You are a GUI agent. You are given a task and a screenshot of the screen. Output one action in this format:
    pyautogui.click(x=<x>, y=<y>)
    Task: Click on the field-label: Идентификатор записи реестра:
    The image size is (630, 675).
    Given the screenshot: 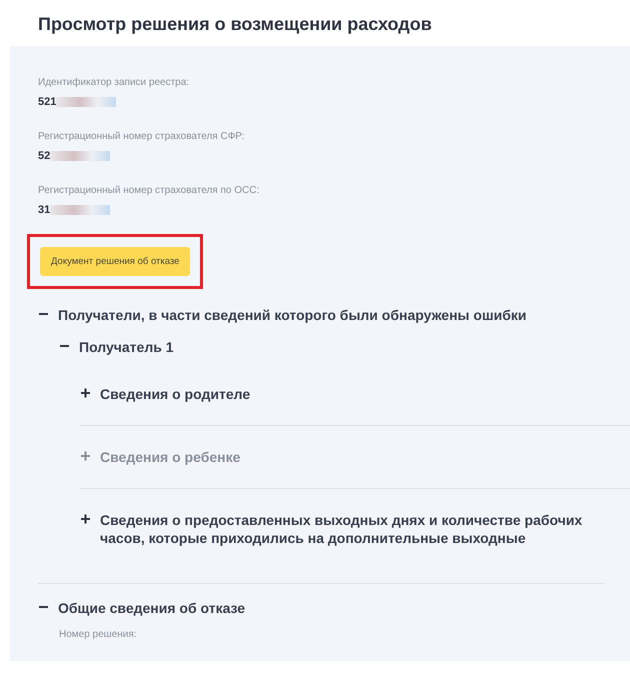 What is the action you would take?
    pyautogui.click(x=114, y=82)
    